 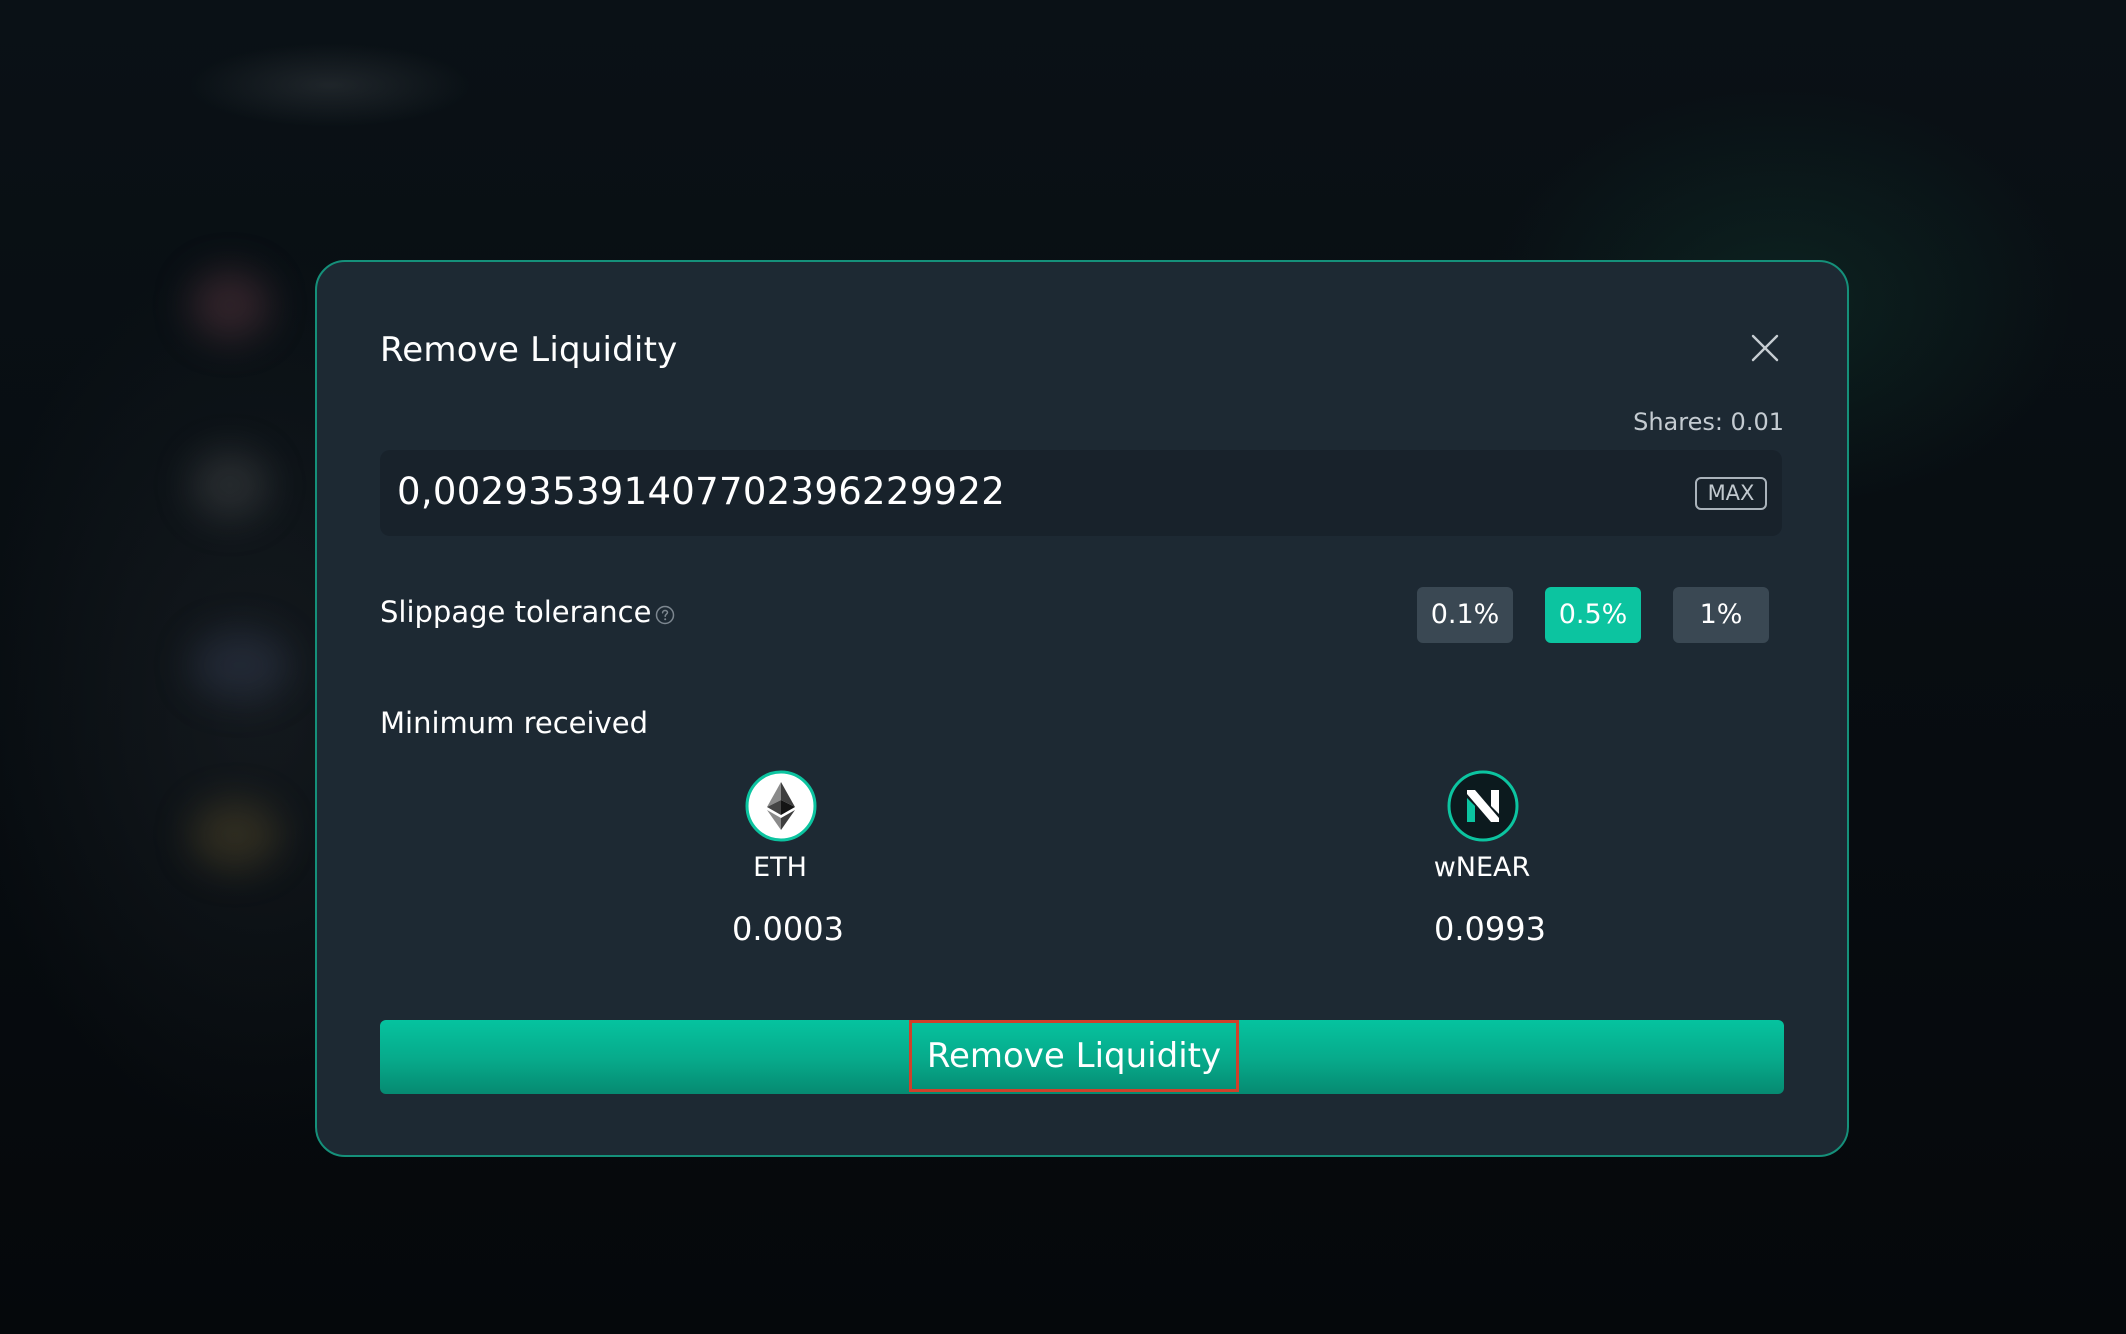 I want to click on token-amount: 0.0993, so click(x=1490, y=929).